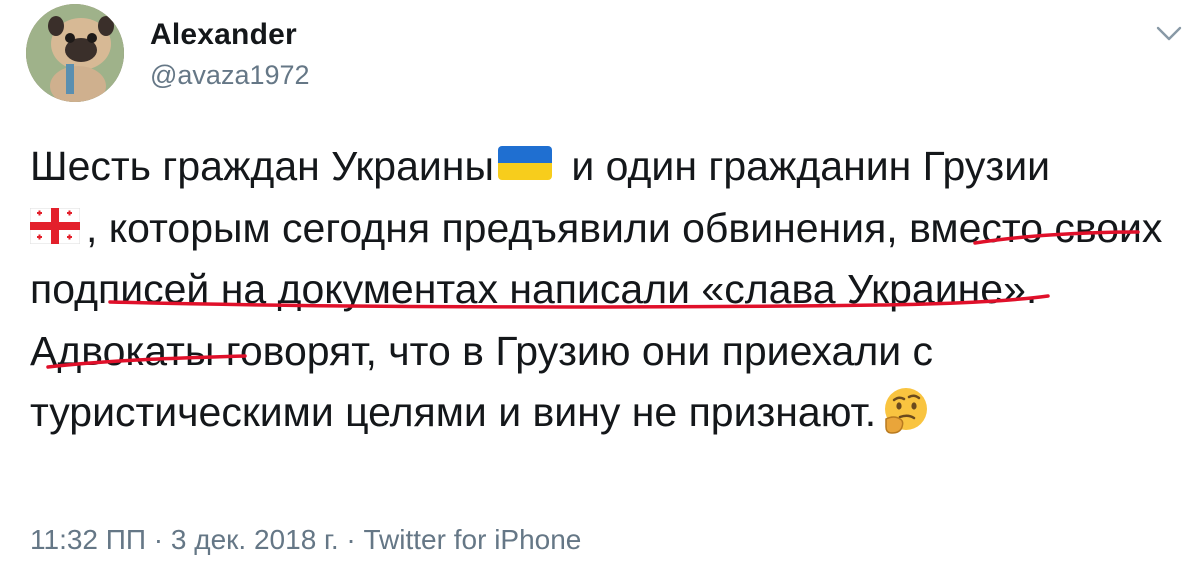 Image resolution: width=1196 pixels, height=586 pixels. I want to click on author-handle: @avaza1972, so click(230, 75).